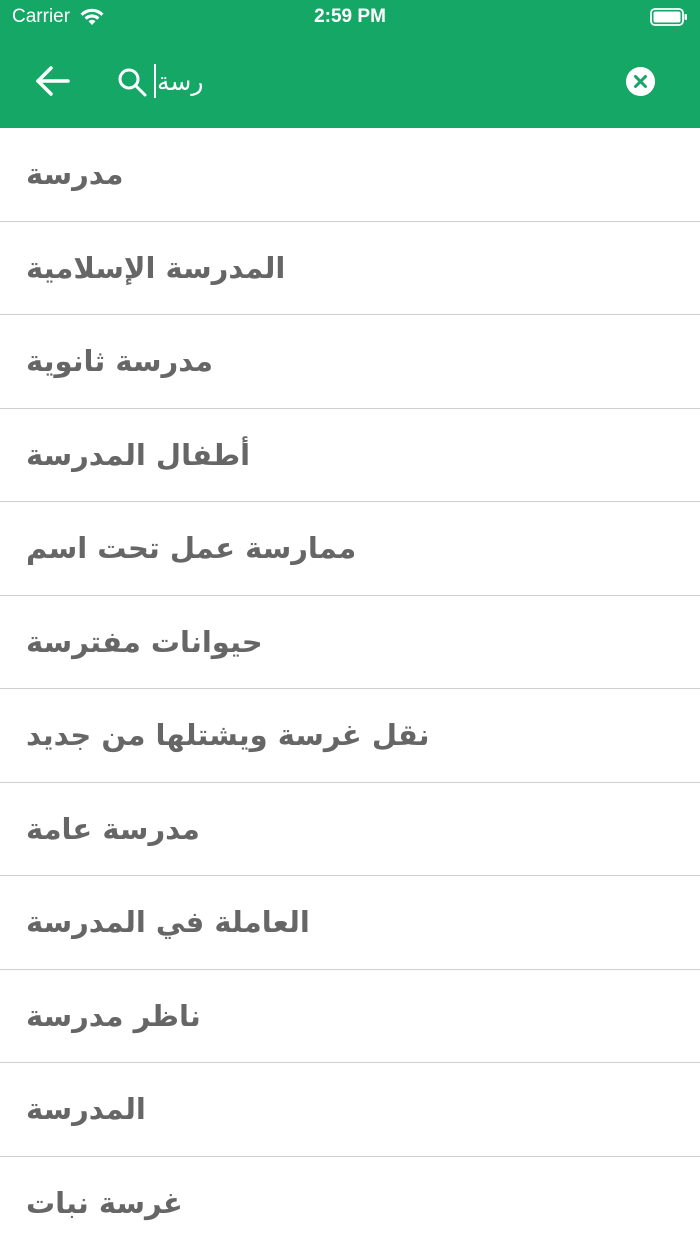 The height and width of the screenshot is (1244, 700). Describe the element at coordinates (374, 81) in the screenshot. I see `search-input: رسة` at that location.